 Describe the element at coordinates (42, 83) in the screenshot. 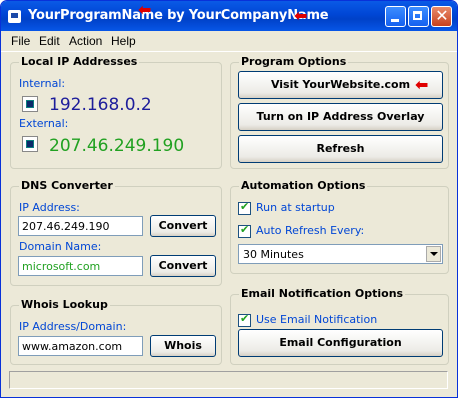

I see `internal-label: Internal:` at that location.